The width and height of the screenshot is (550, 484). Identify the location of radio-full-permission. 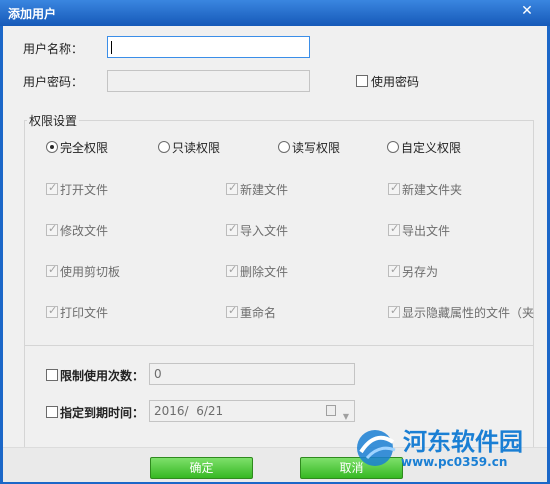
(52, 147).